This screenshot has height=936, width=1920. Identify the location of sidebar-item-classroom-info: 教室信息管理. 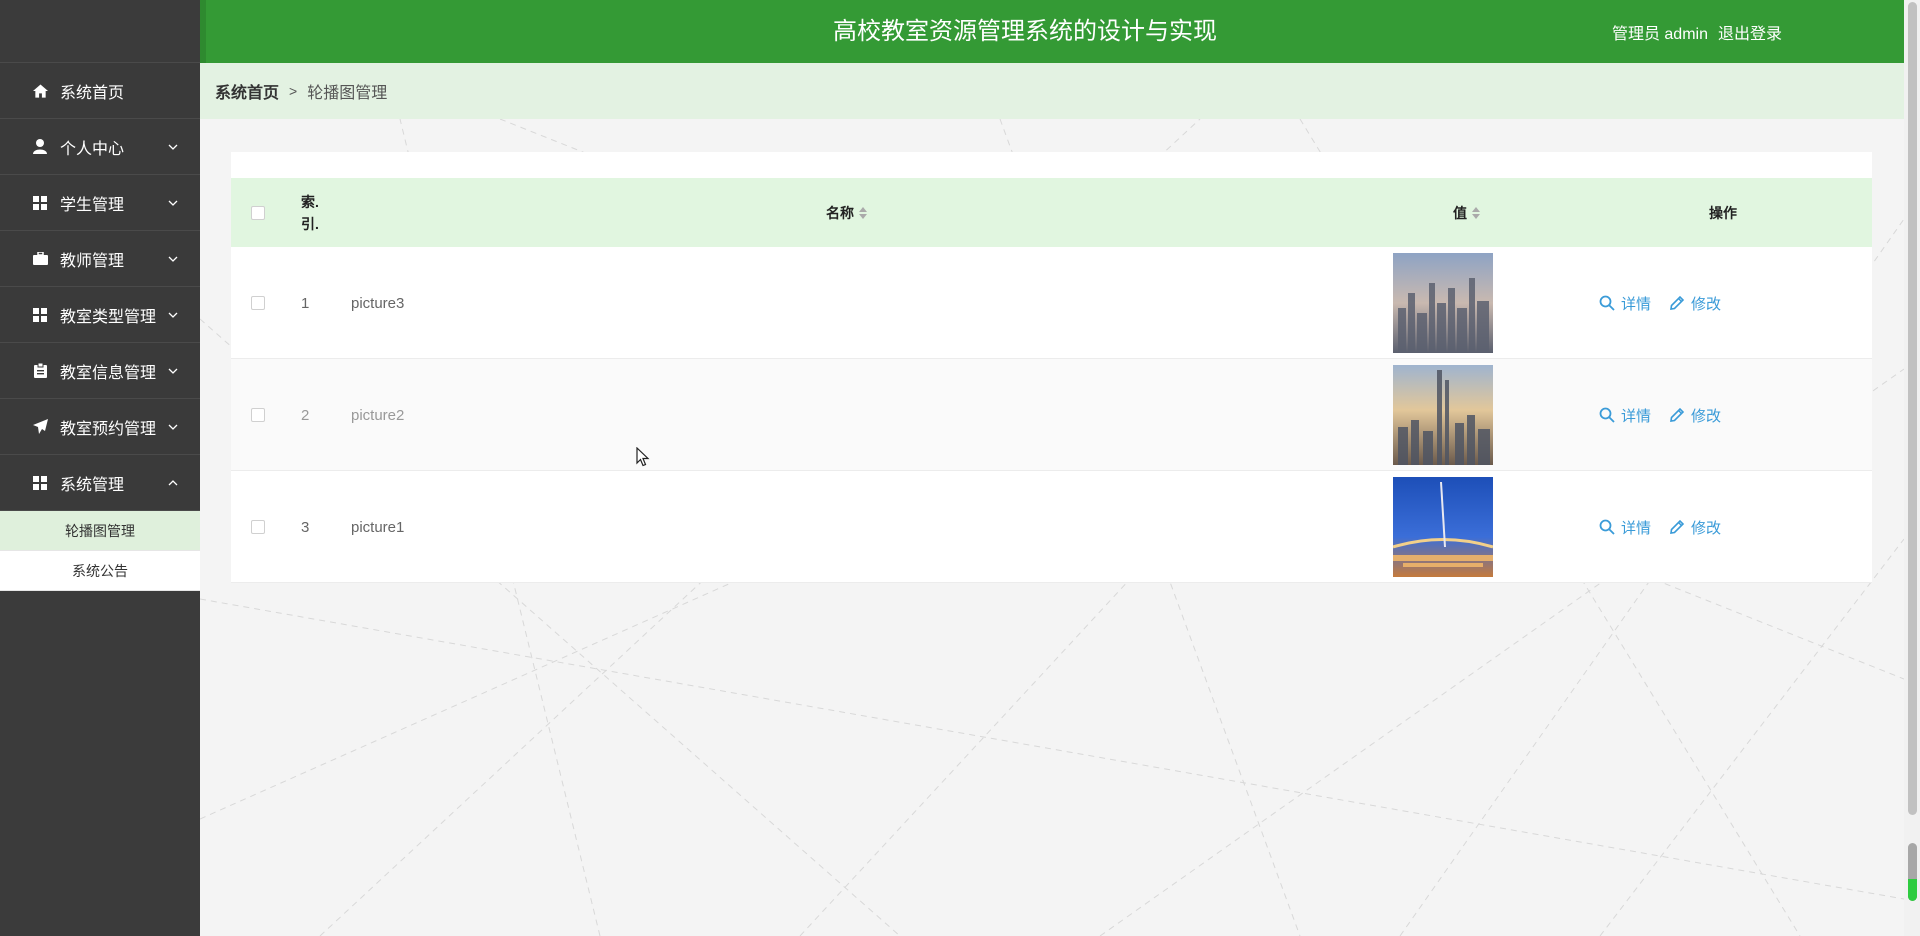
(100, 371).